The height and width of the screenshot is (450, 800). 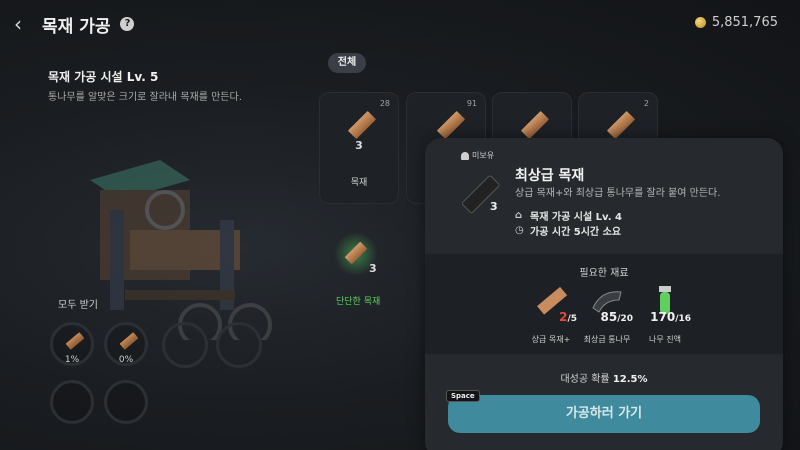 I want to click on owned-count: 28, so click(x=384, y=103).